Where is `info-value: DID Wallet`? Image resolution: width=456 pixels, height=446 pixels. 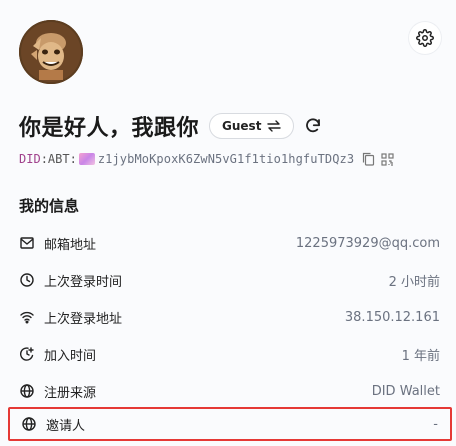 info-value: DID Wallet is located at coordinates (405, 391).